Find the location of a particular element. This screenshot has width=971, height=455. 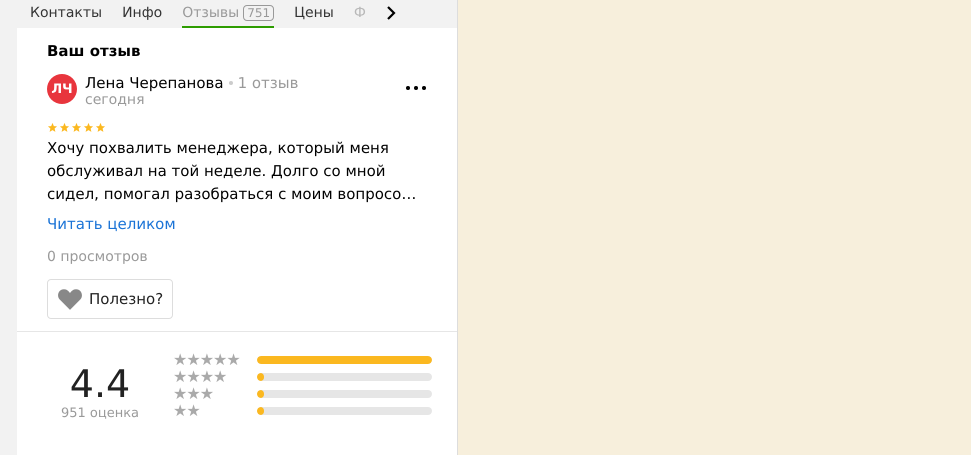

star-label: ★★★★ is located at coordinates (200, 376).